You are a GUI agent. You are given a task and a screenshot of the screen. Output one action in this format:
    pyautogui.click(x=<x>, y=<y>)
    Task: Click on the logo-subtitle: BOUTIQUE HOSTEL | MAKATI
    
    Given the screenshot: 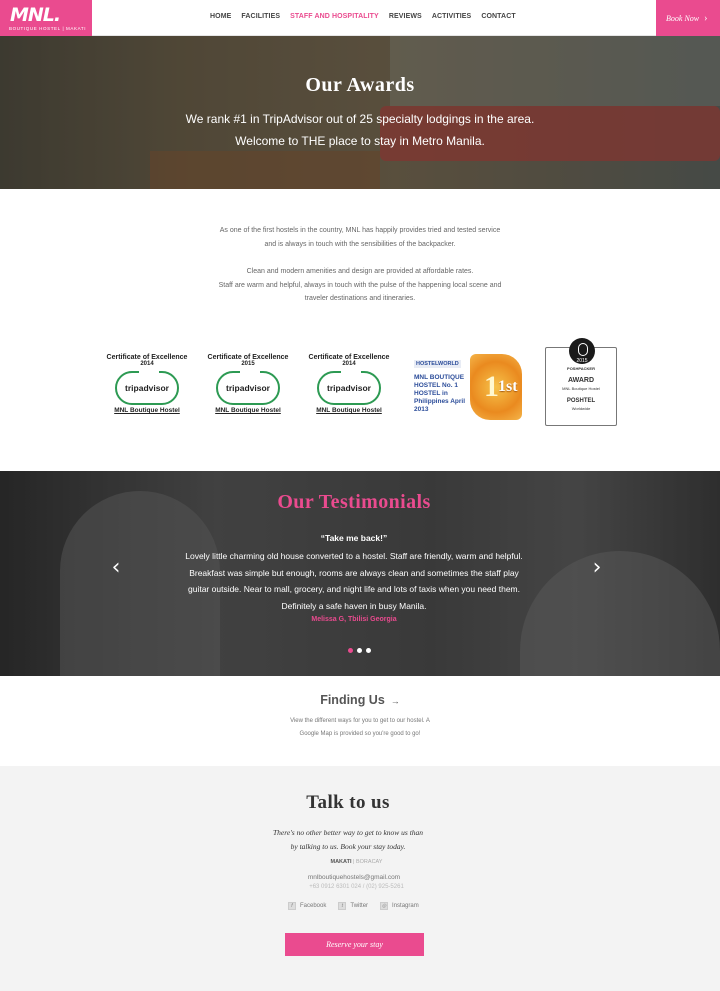 What is the action you would take?
    pyautogui.click(x=48, y=28)
    